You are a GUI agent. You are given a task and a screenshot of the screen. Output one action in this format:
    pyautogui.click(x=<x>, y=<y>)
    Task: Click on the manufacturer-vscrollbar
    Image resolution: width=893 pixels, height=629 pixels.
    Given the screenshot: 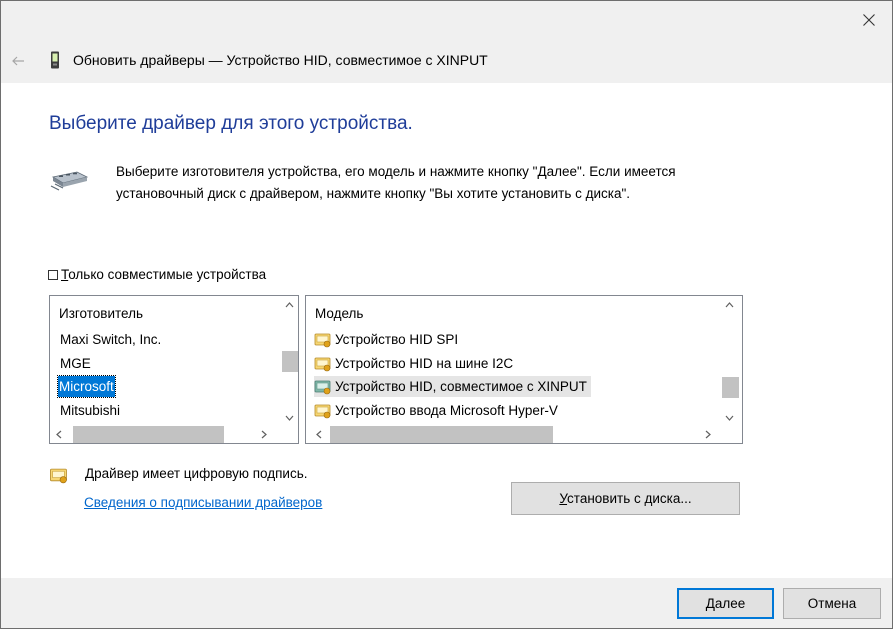 What is the action you would take?
    pyautogui.click(x=289, y=361)
    